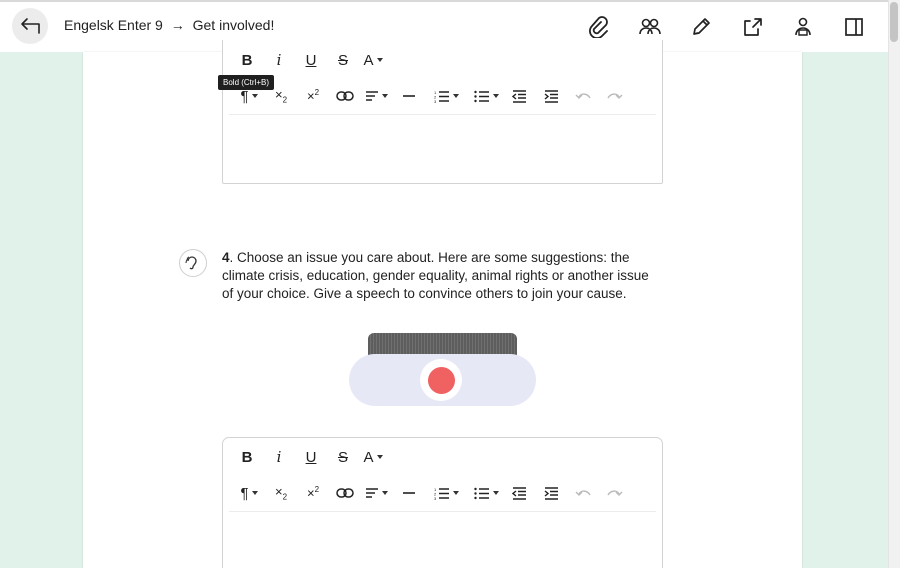 The image size is (900, 568). I want to click on attachment-button, so click(599, 27).